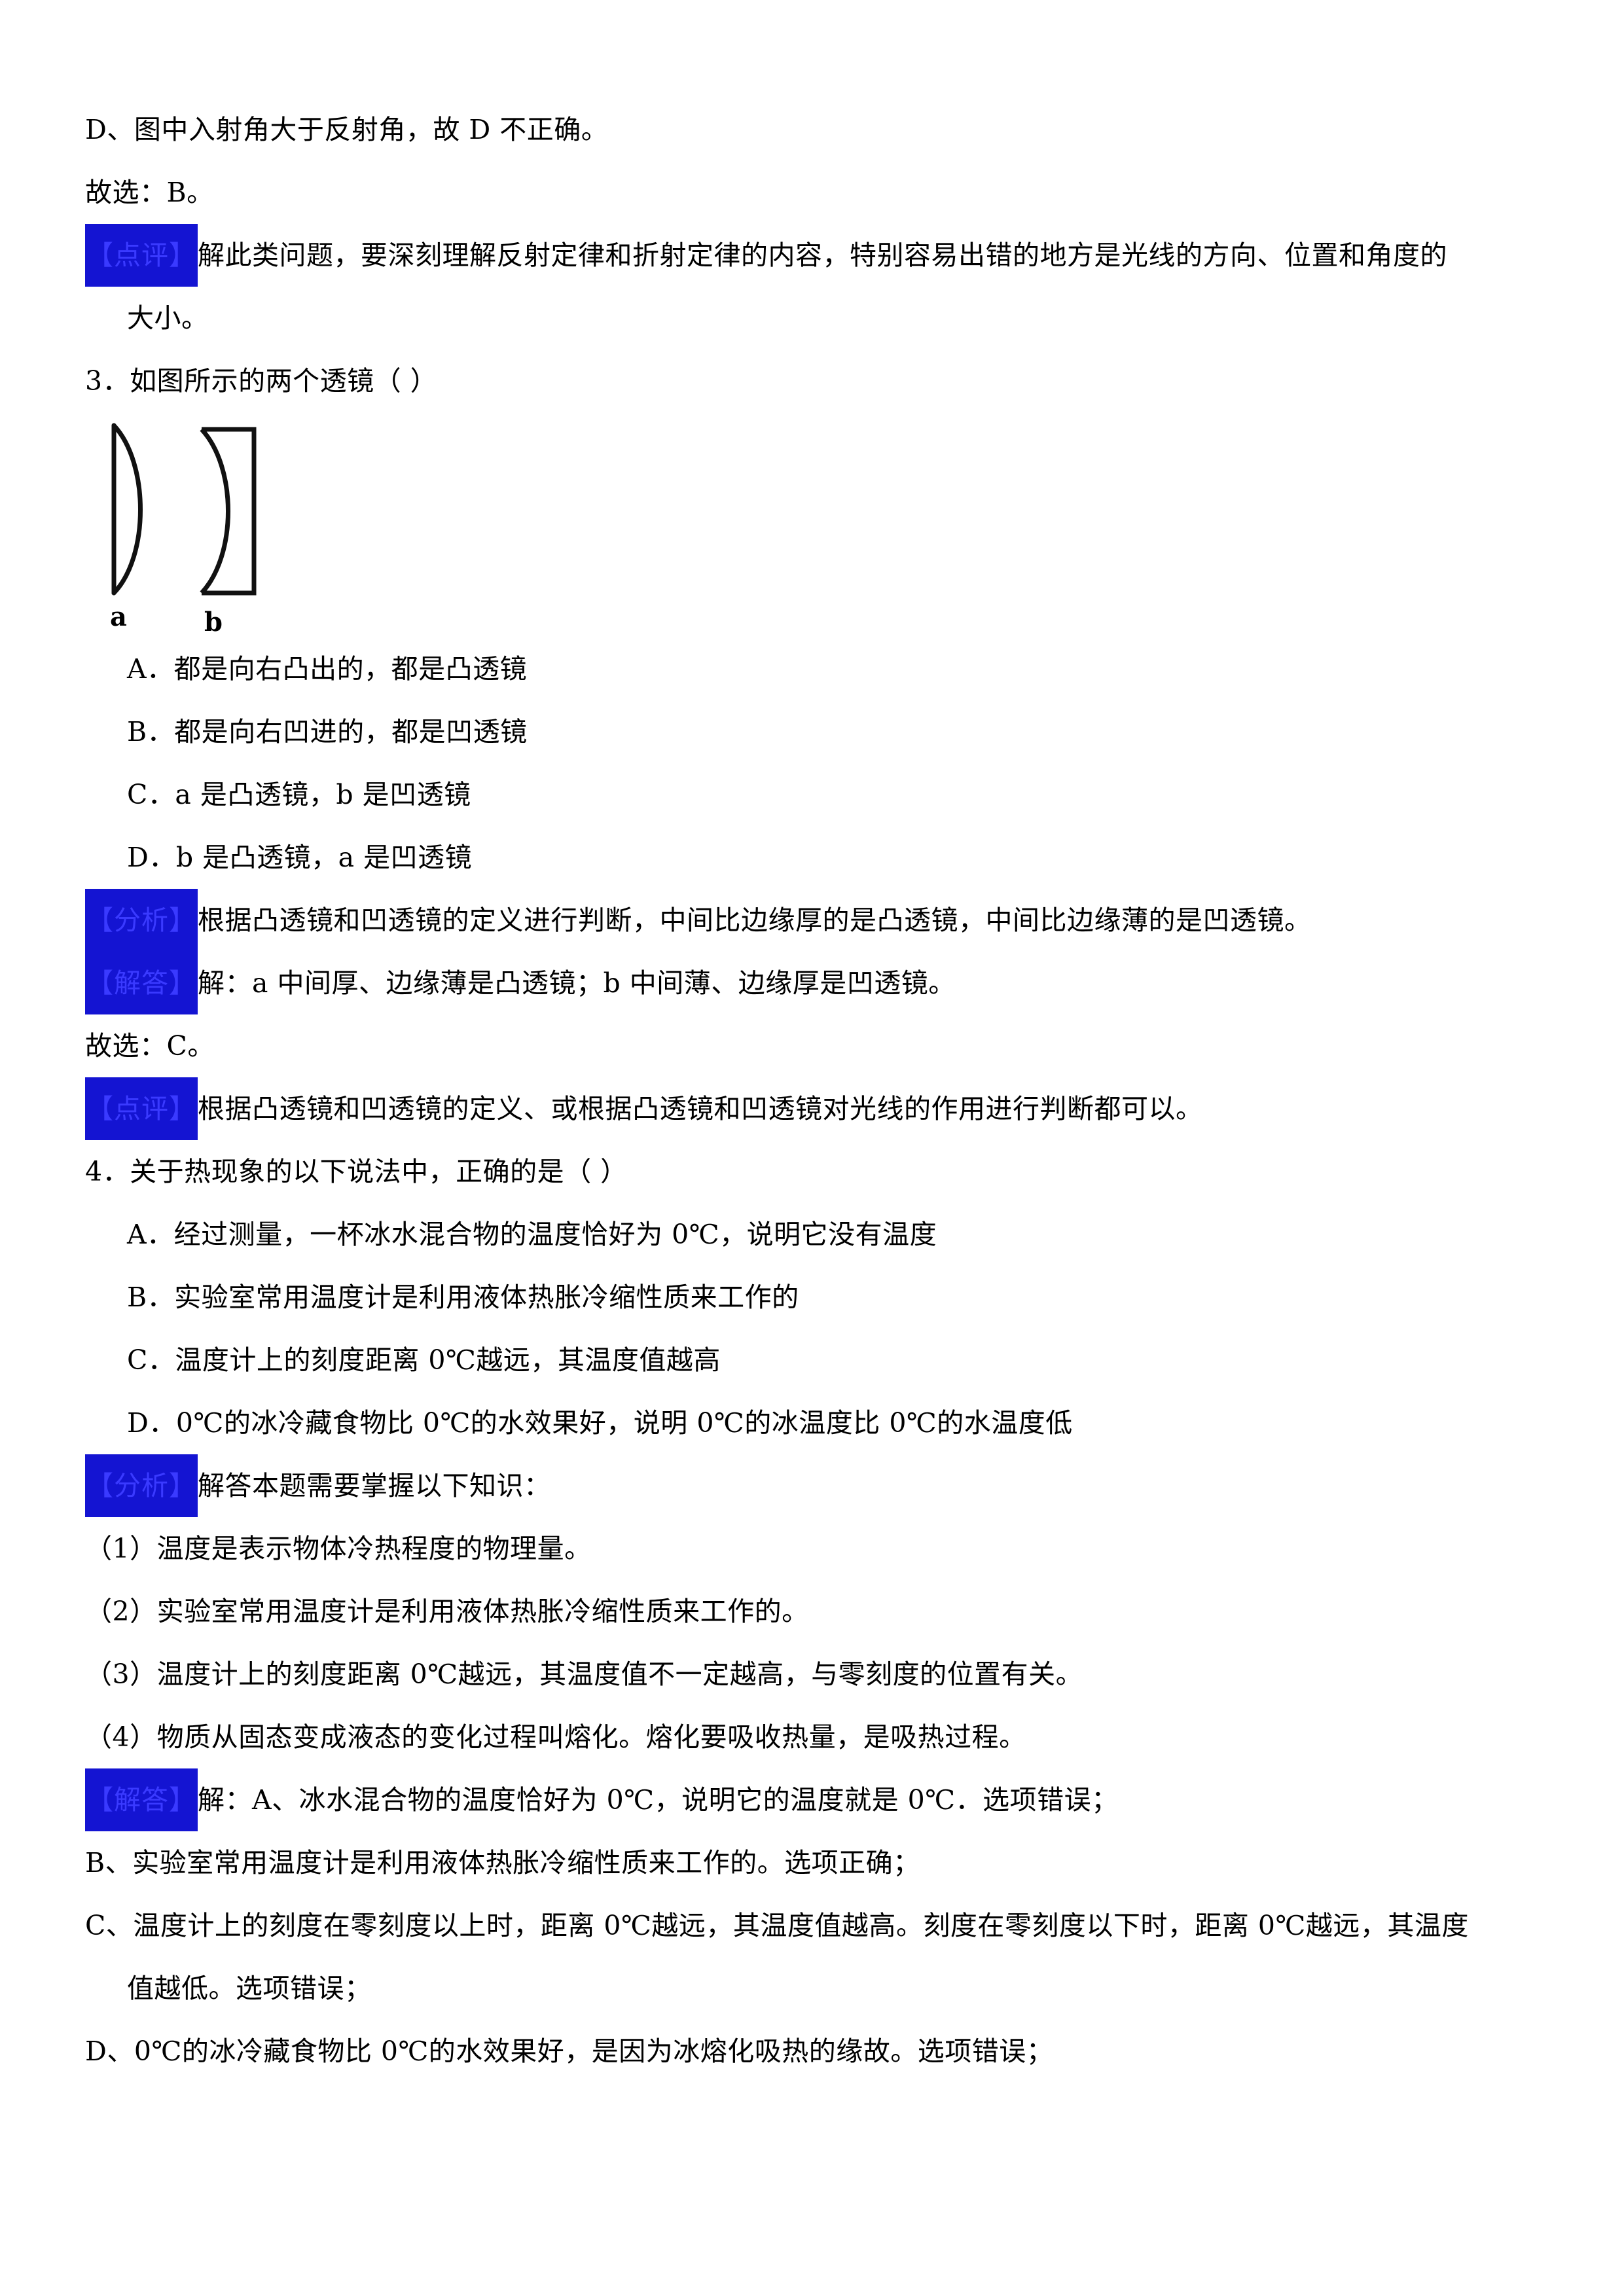 Image resolution: width=1624 pixels, height=2296 pixels. I want to click on q2-option-d: D、图中入射角大于反射角，故 D 不正确。, so click(347, 129).